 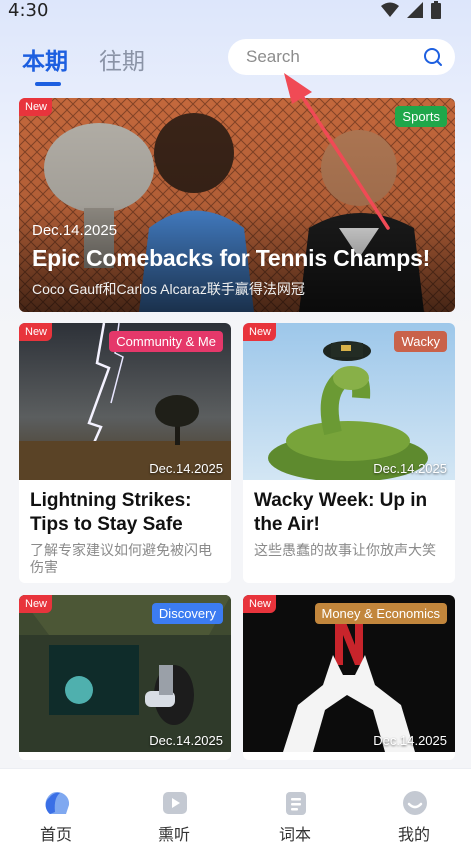 What do you see at coordinates (235, 12) in the screenshot?
I see `status-bar: 4:30` at bounding box center [235, 12].